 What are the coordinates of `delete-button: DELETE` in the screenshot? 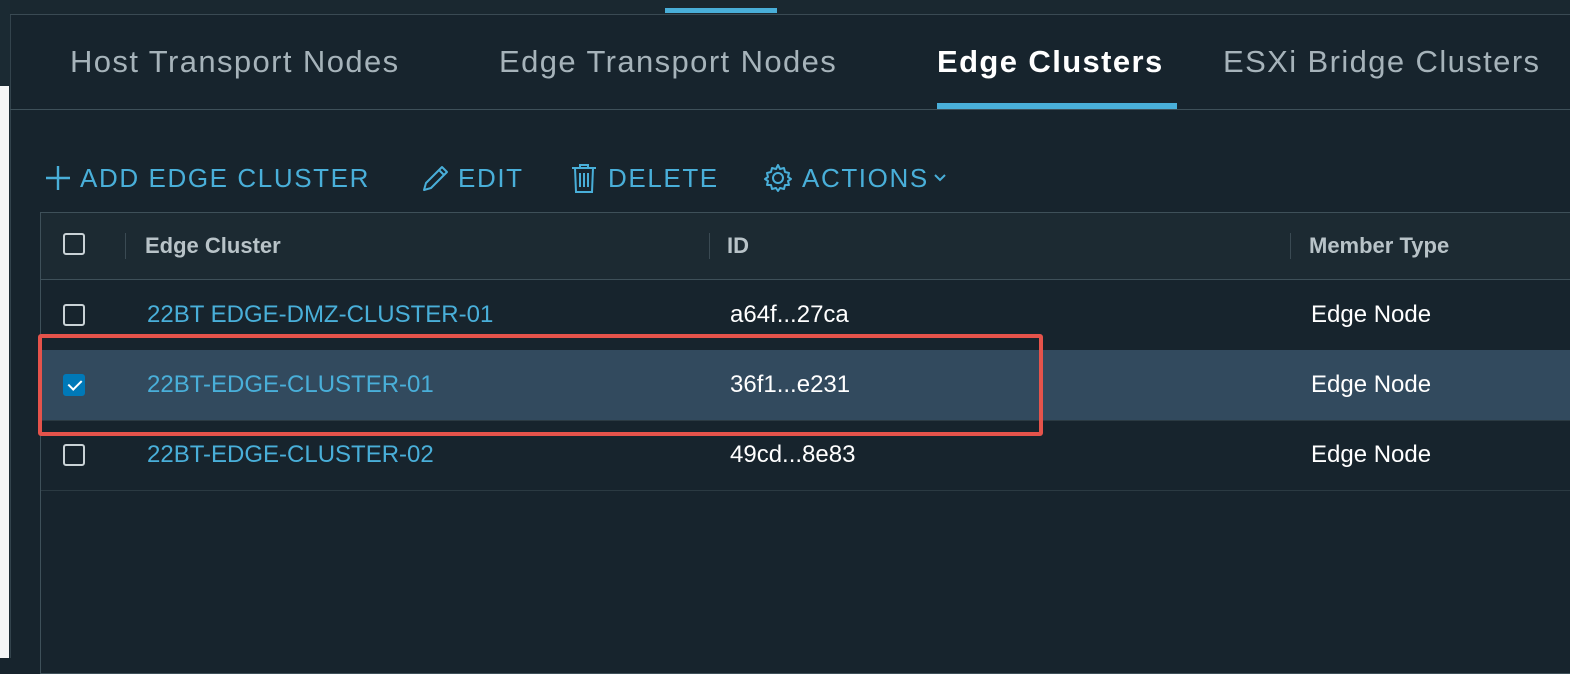 It's located at (644, 178).